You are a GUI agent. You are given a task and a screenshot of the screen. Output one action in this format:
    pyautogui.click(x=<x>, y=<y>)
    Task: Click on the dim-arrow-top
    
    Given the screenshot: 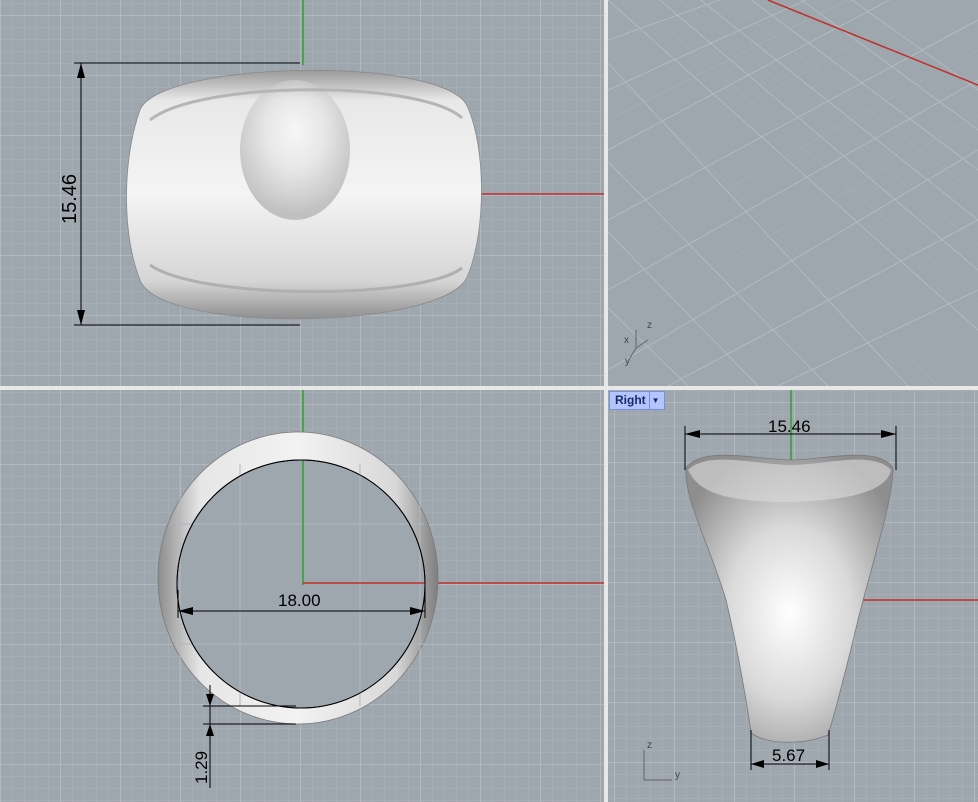 What is the action you would take?
    pyautogui.click(x=81, y=70)
    